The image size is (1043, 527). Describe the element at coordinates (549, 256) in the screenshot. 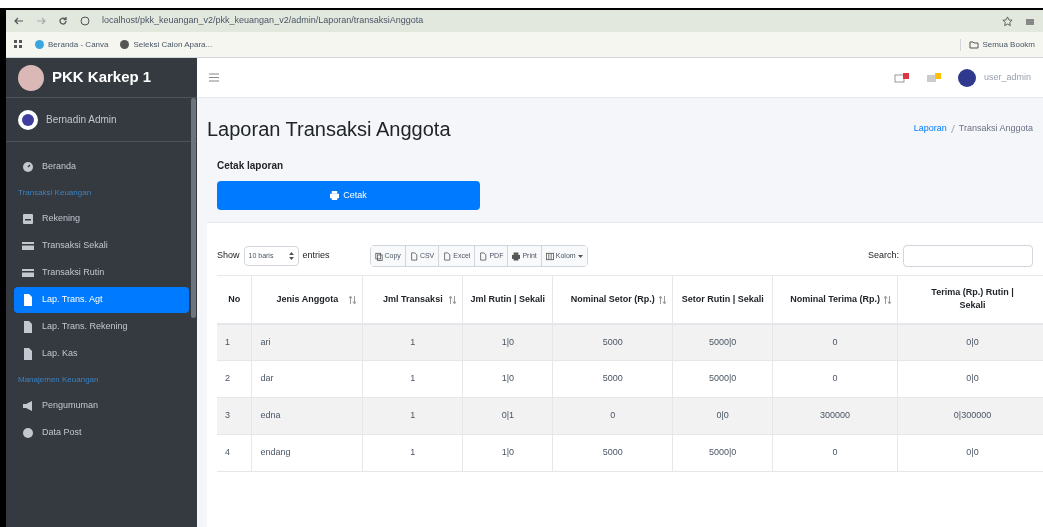

I see `columns-icon` at that location.